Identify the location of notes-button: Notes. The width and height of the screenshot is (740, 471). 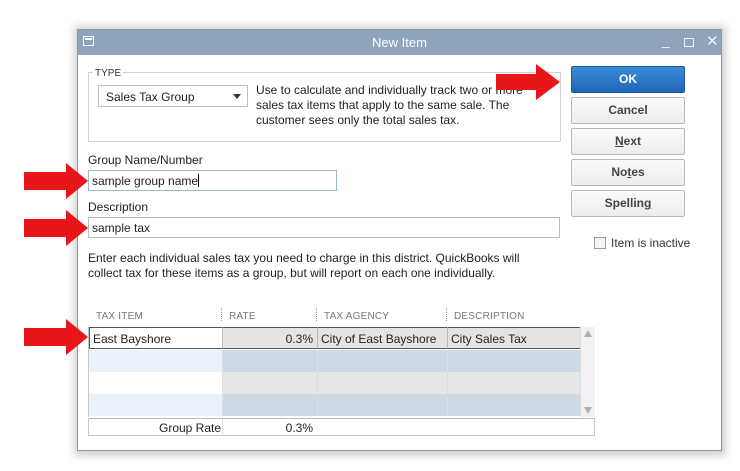
(628, 172).